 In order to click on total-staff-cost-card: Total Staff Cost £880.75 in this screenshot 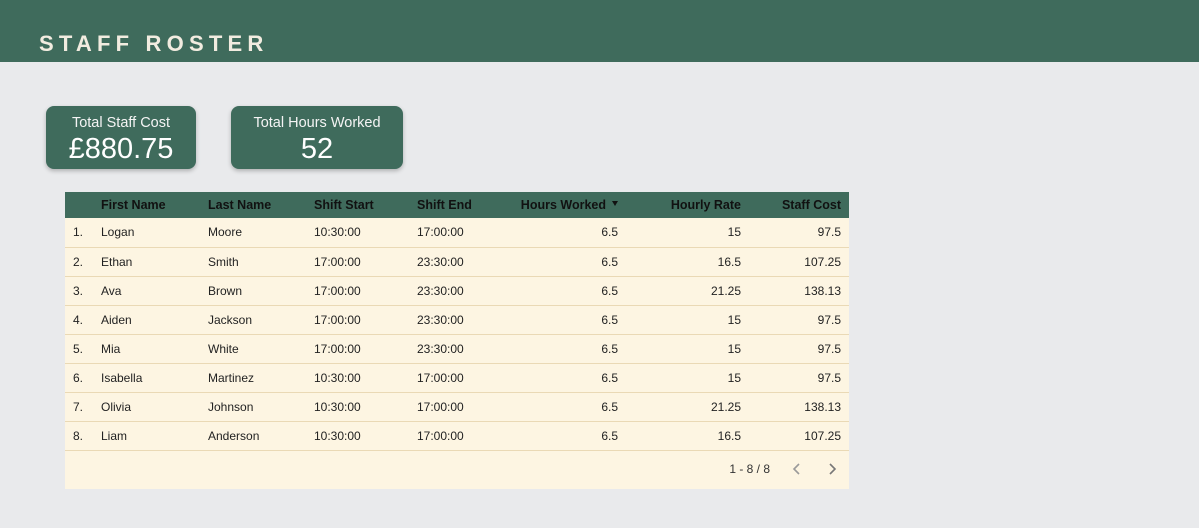, I will do `click(121, 137)`.